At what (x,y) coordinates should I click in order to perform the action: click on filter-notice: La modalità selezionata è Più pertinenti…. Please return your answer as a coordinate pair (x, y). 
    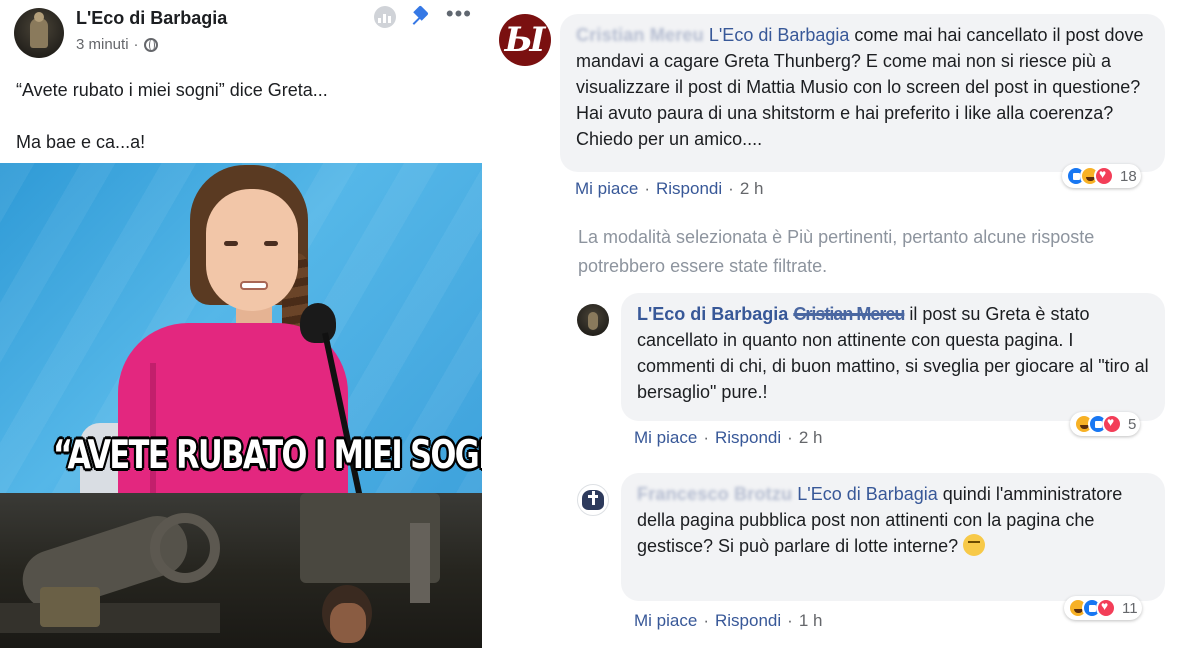
    Looking at the image, I should click on (836, 251).